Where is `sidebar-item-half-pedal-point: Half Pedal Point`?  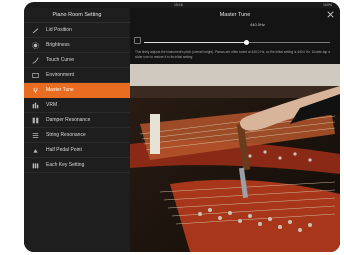 sidebar-item-half-pedal-point: Half Pedal Point is located at coordinates (77, 150).